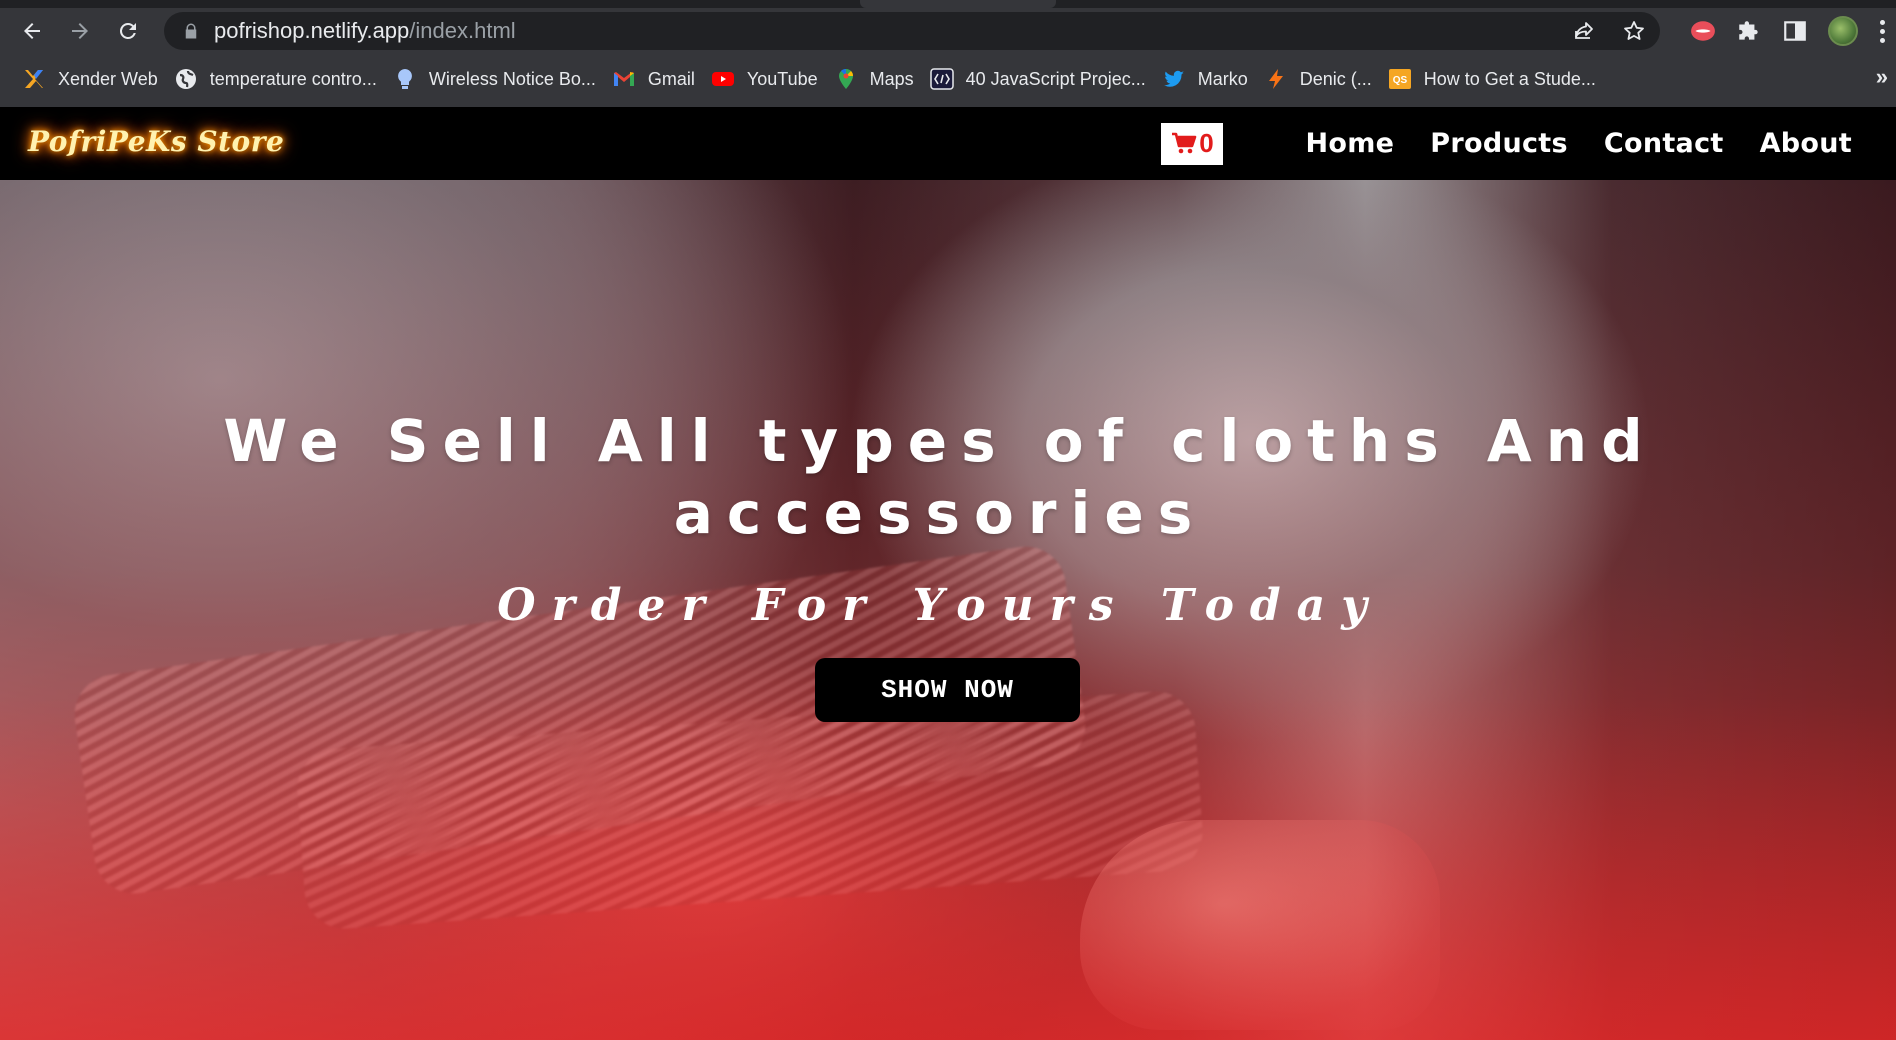 The width and height of the screenshot is (1896, 1040). What do you see at coordinates (1703, 31) in the screenshot?
I see `lips-extension-icon` at bounding box center [1703, 31].